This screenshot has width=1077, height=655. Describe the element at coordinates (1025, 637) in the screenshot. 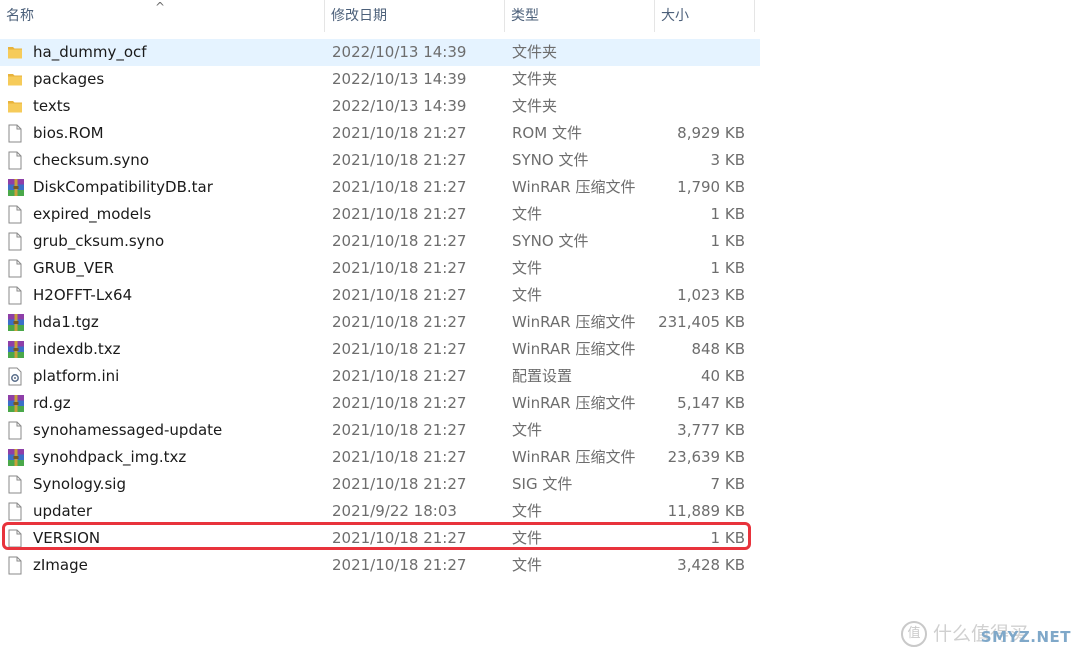

I see `watermark-text-en: SMYZ.NET` at that location.